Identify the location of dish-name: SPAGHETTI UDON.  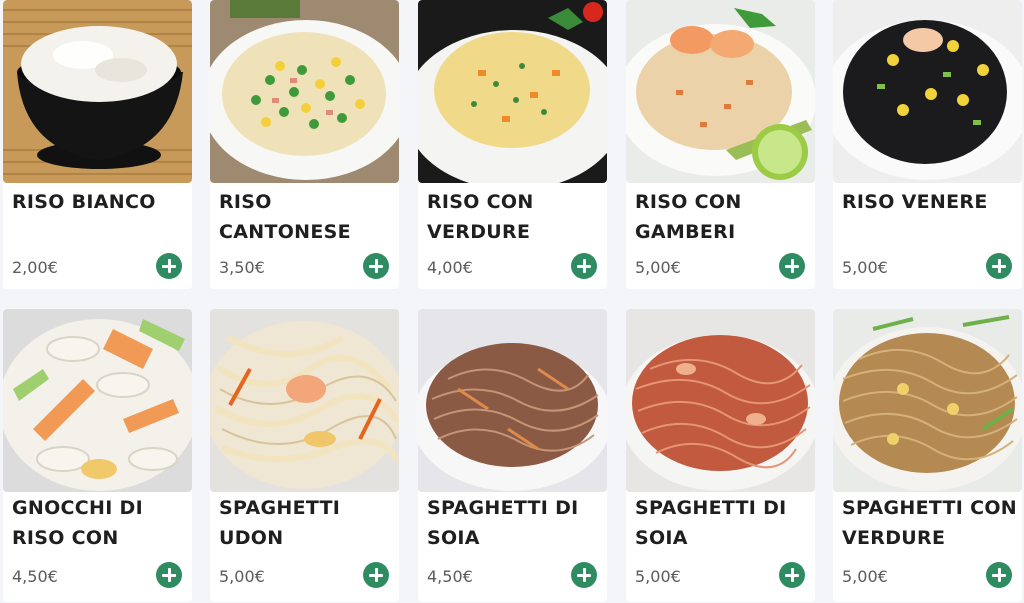
(280, 523).